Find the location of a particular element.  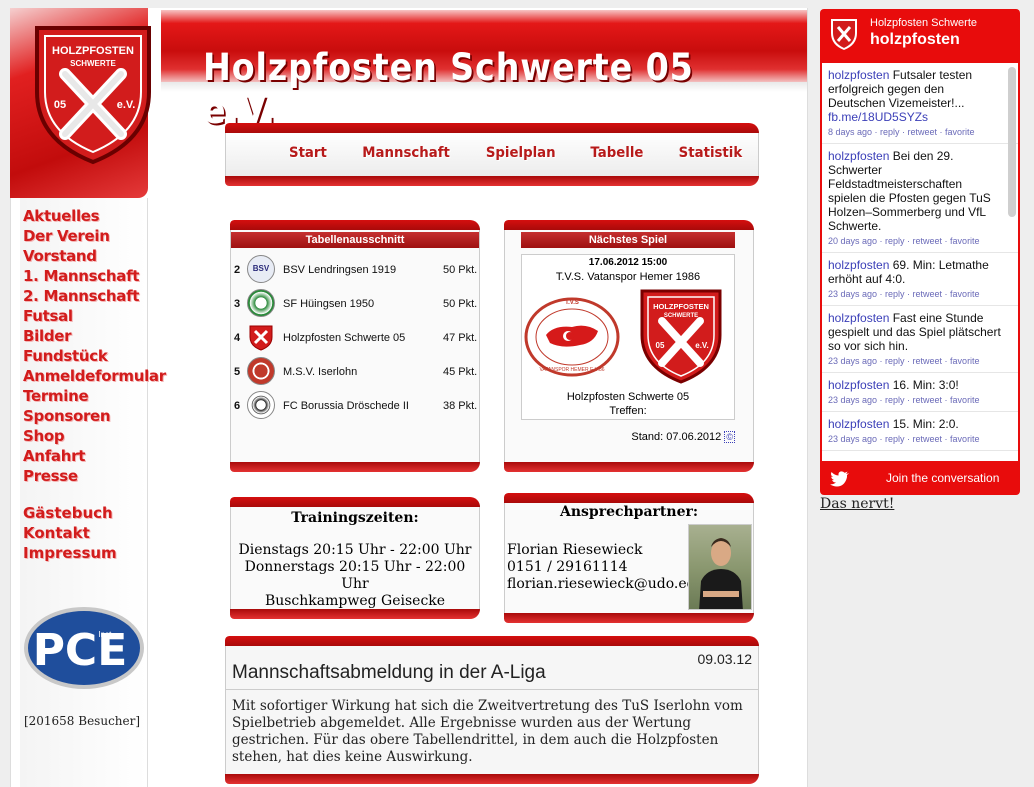

bsv-crest-icon: BSV is located at coordinates (261, 269).